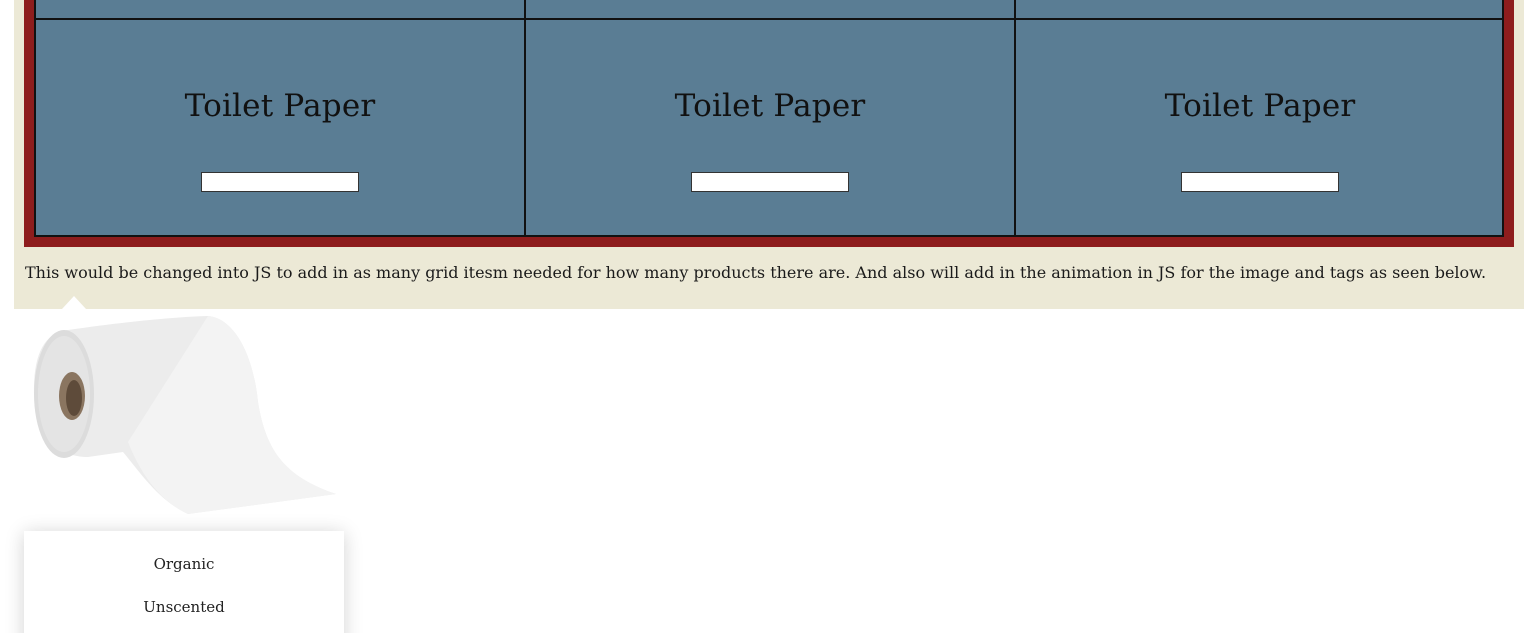 This screenshot has height=633, width=1526. I want to click on toilet-paper-roll-image, so click(184, 415).